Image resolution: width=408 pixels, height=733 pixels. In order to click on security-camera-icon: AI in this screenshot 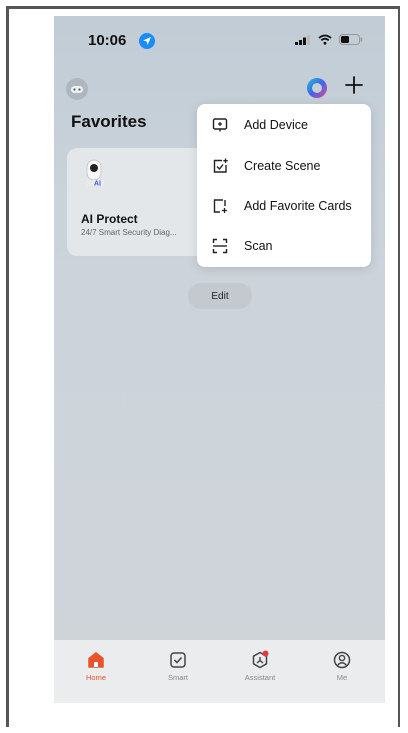, I will do `click(95, 173)`.